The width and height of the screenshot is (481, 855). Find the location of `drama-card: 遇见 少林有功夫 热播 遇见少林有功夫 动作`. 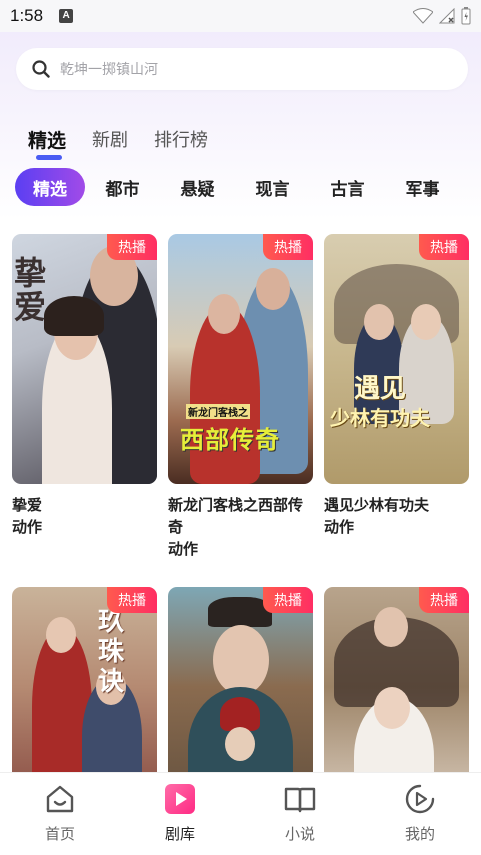

drama-card: 遇见 少林有功夫 热播 遇见少林有功夫 动作 is located at coordinates (396, 386).